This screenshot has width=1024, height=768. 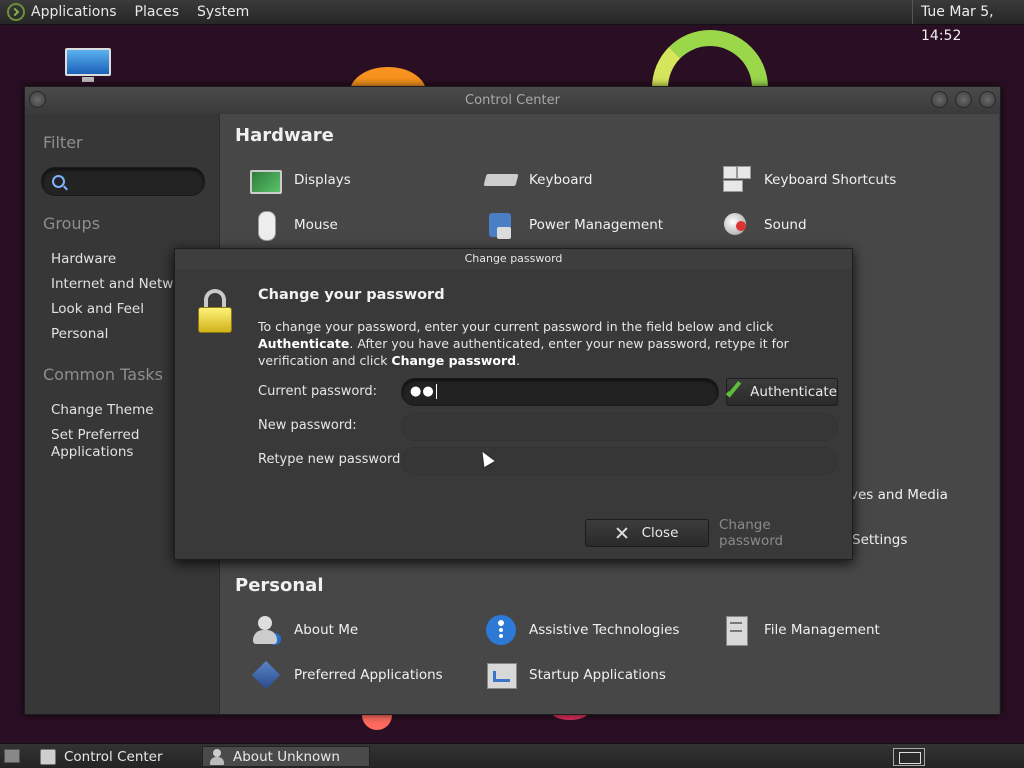 What do you see at coordinates (538, 180) in the screenshot?
I see `item-keyboard: Keyboard` at bounding box center [538, 180].